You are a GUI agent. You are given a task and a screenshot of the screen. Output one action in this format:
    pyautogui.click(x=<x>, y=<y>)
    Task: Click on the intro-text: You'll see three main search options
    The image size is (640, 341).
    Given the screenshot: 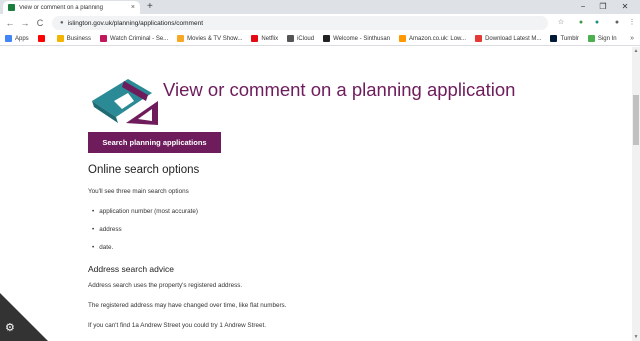 What is the action you would take?
    pyautogui.click(x=138, y=191)
    